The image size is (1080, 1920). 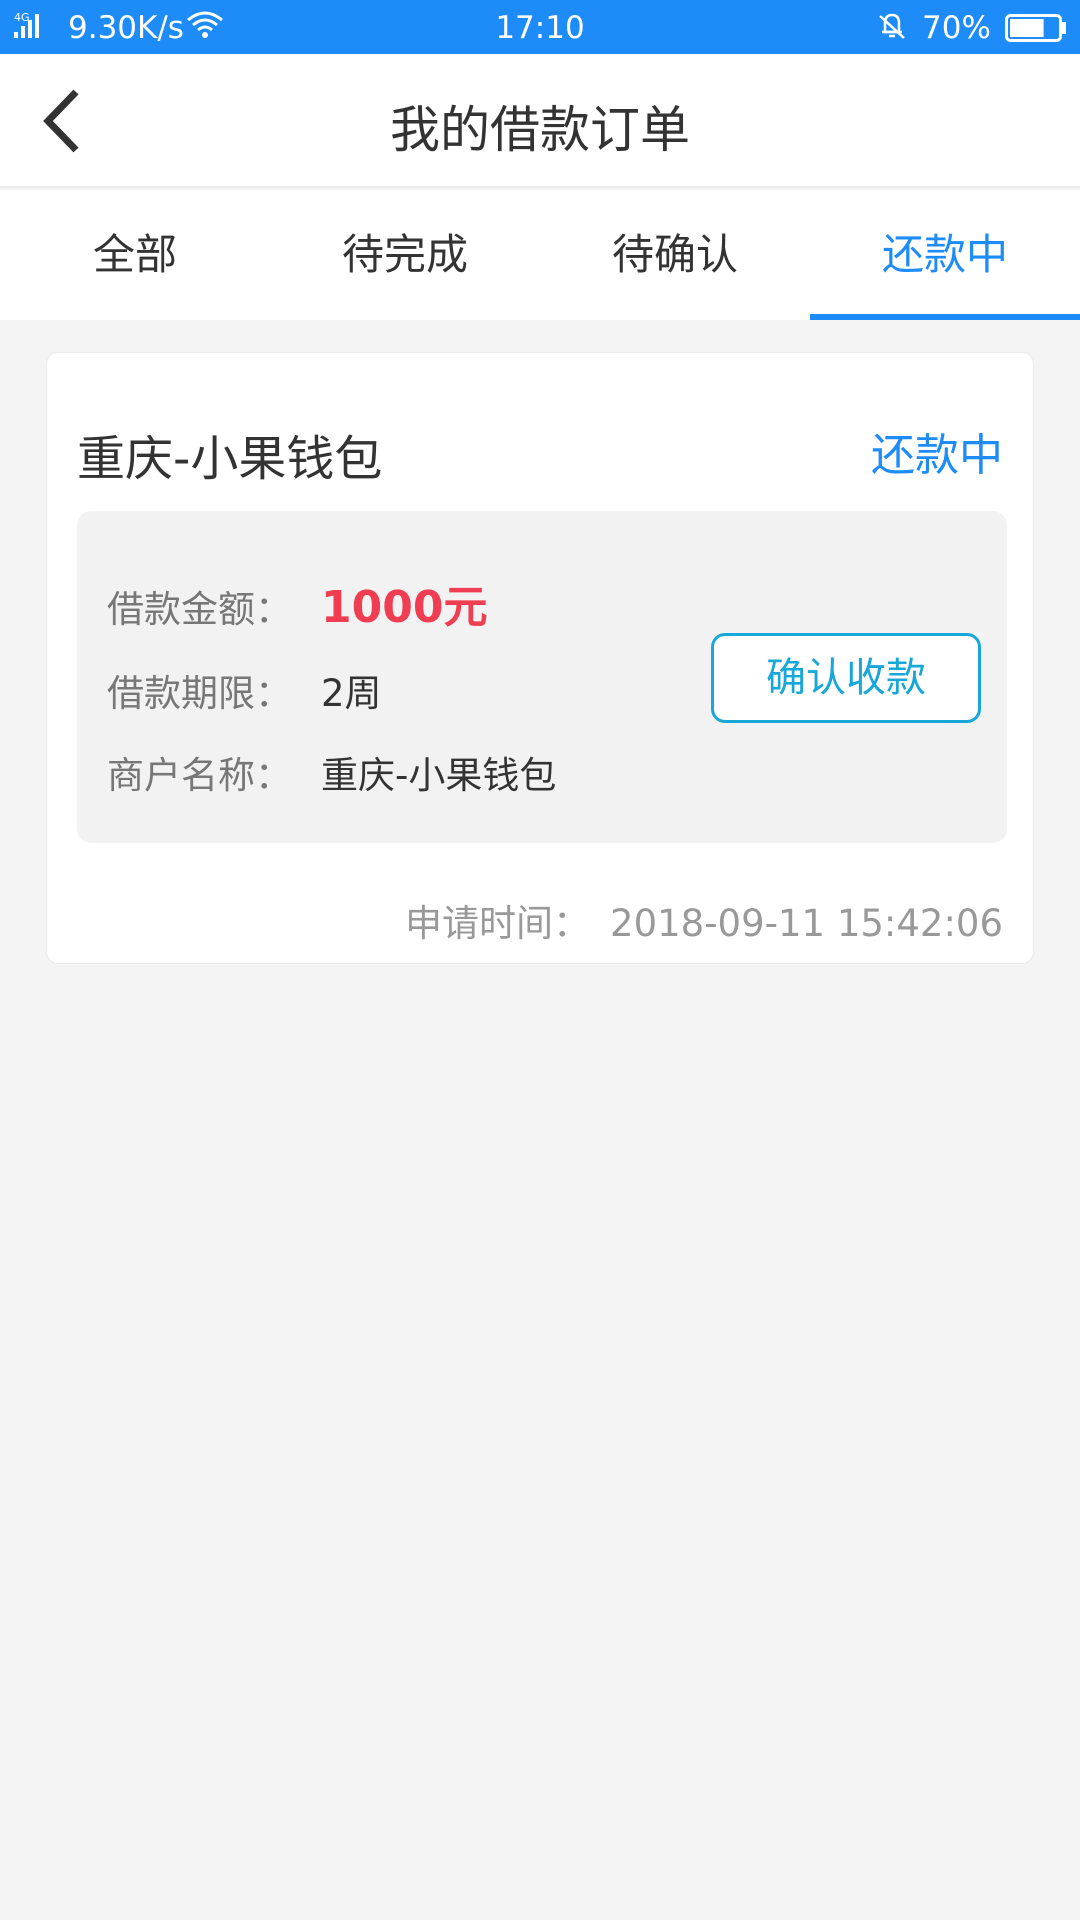 I want to click on apply-time: 申请时间： 2018-09-11 15:42:06, so click(x=704, y=920).